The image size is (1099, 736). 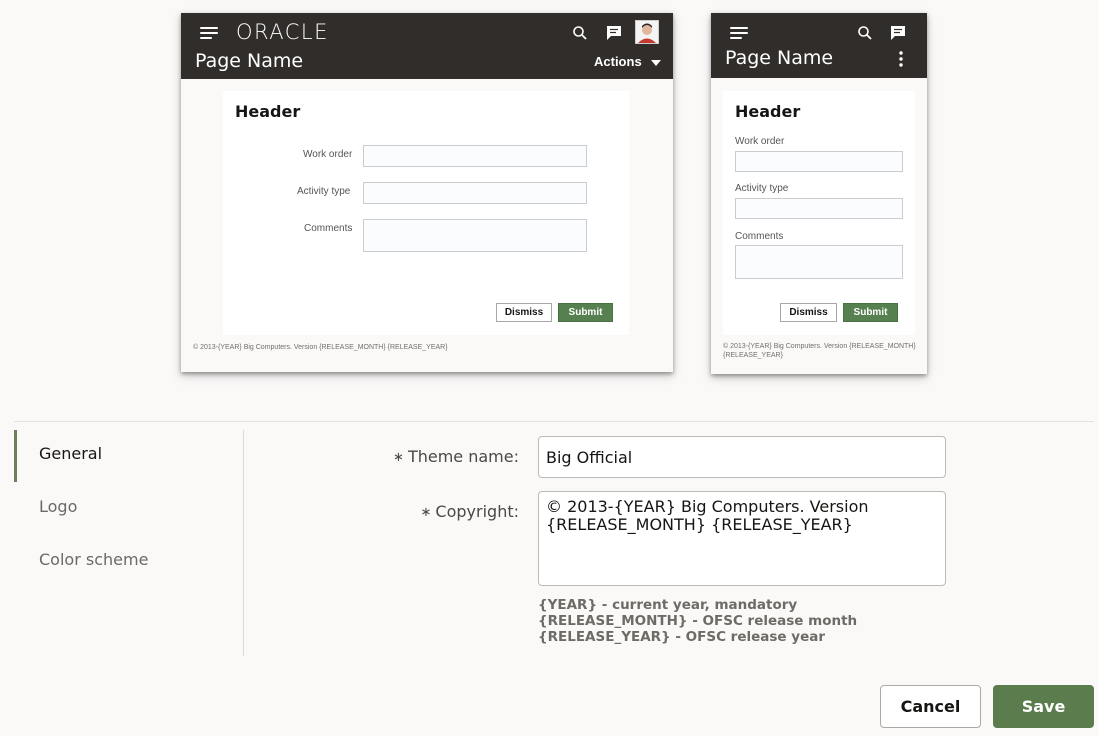 I want to click on help-line: {RELEASE_MONTH} - OFSC release month, so click(x=698, y=621).